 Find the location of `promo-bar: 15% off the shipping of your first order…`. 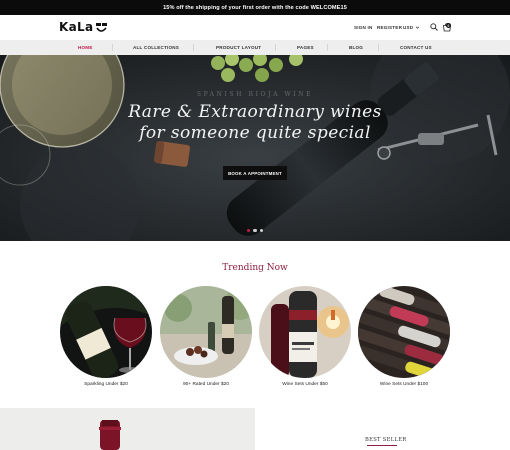

promo-bar: 15% off the shipping of your first order… is located at coordinates (255, 7).